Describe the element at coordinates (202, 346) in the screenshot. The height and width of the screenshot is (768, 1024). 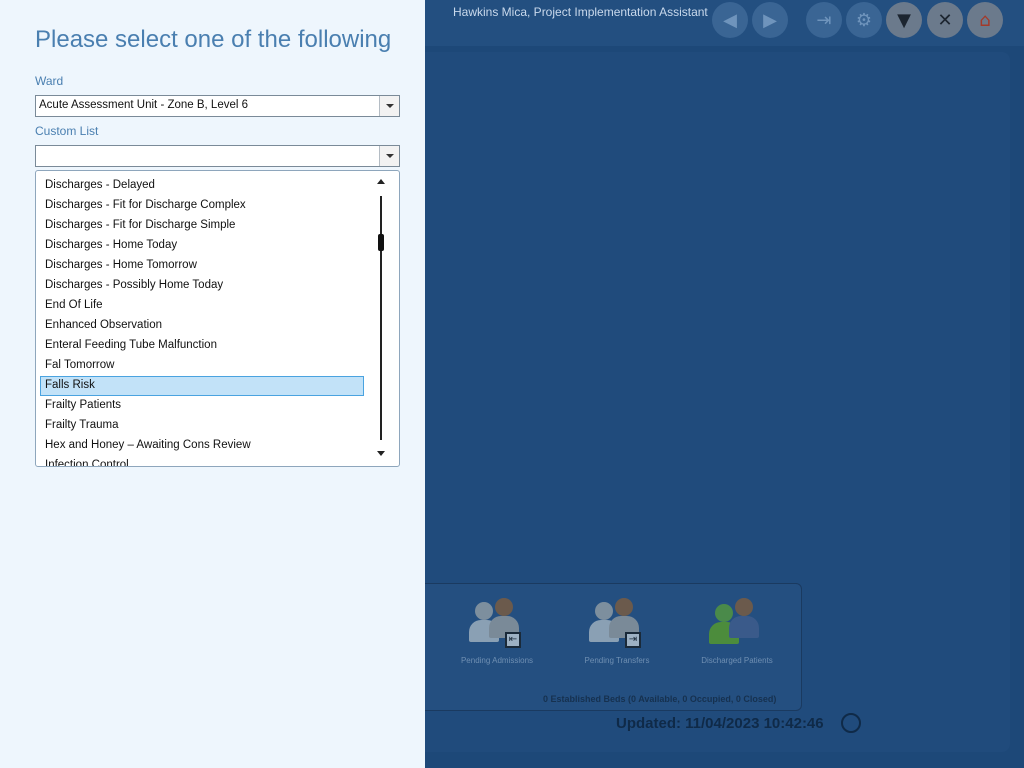
I see `list-item: Enteral Feeding Tube Malfunction` at that location.